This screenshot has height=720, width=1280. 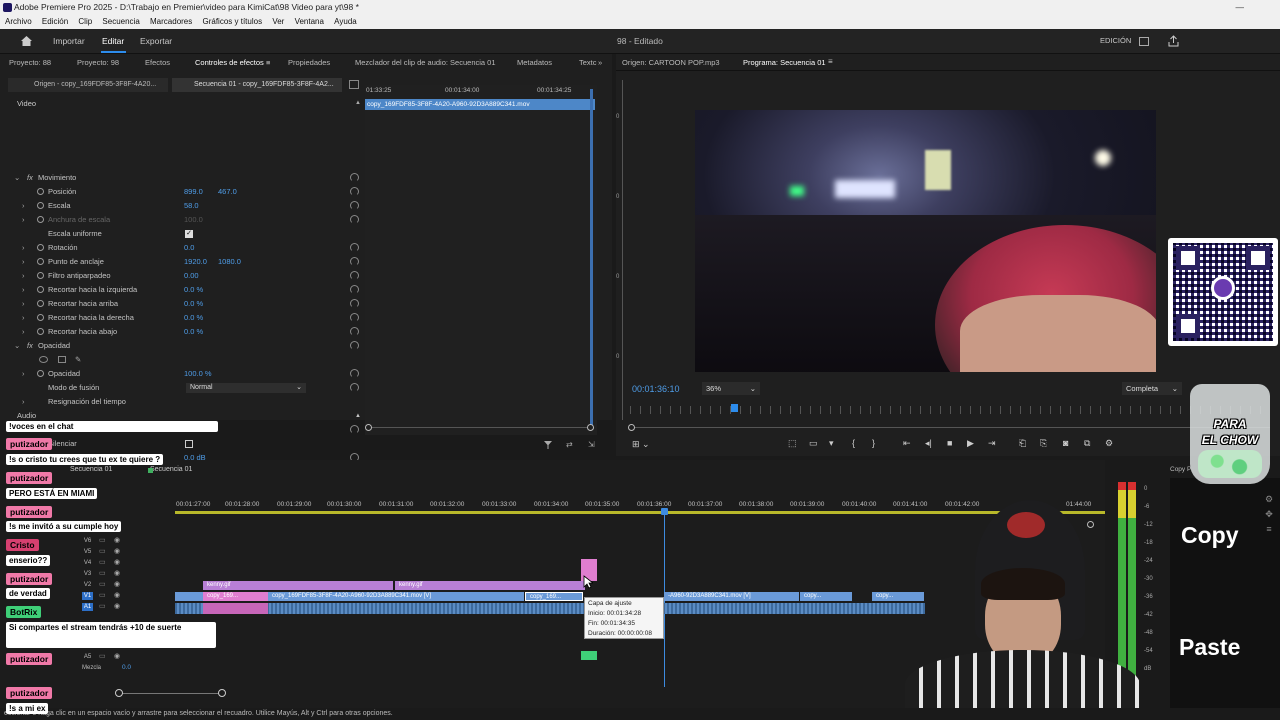 What do you see at coordinates (181, 192) in the screenshot?
I see `effect-row: Posición 899.0 467.0` at bounding box center [181, 192].